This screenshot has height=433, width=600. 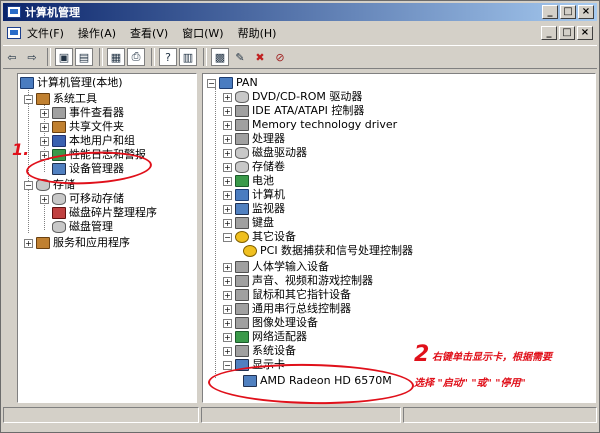 I want to click on device-disk-drives: + 磁盘驱动器, so click(x=265, y=153).